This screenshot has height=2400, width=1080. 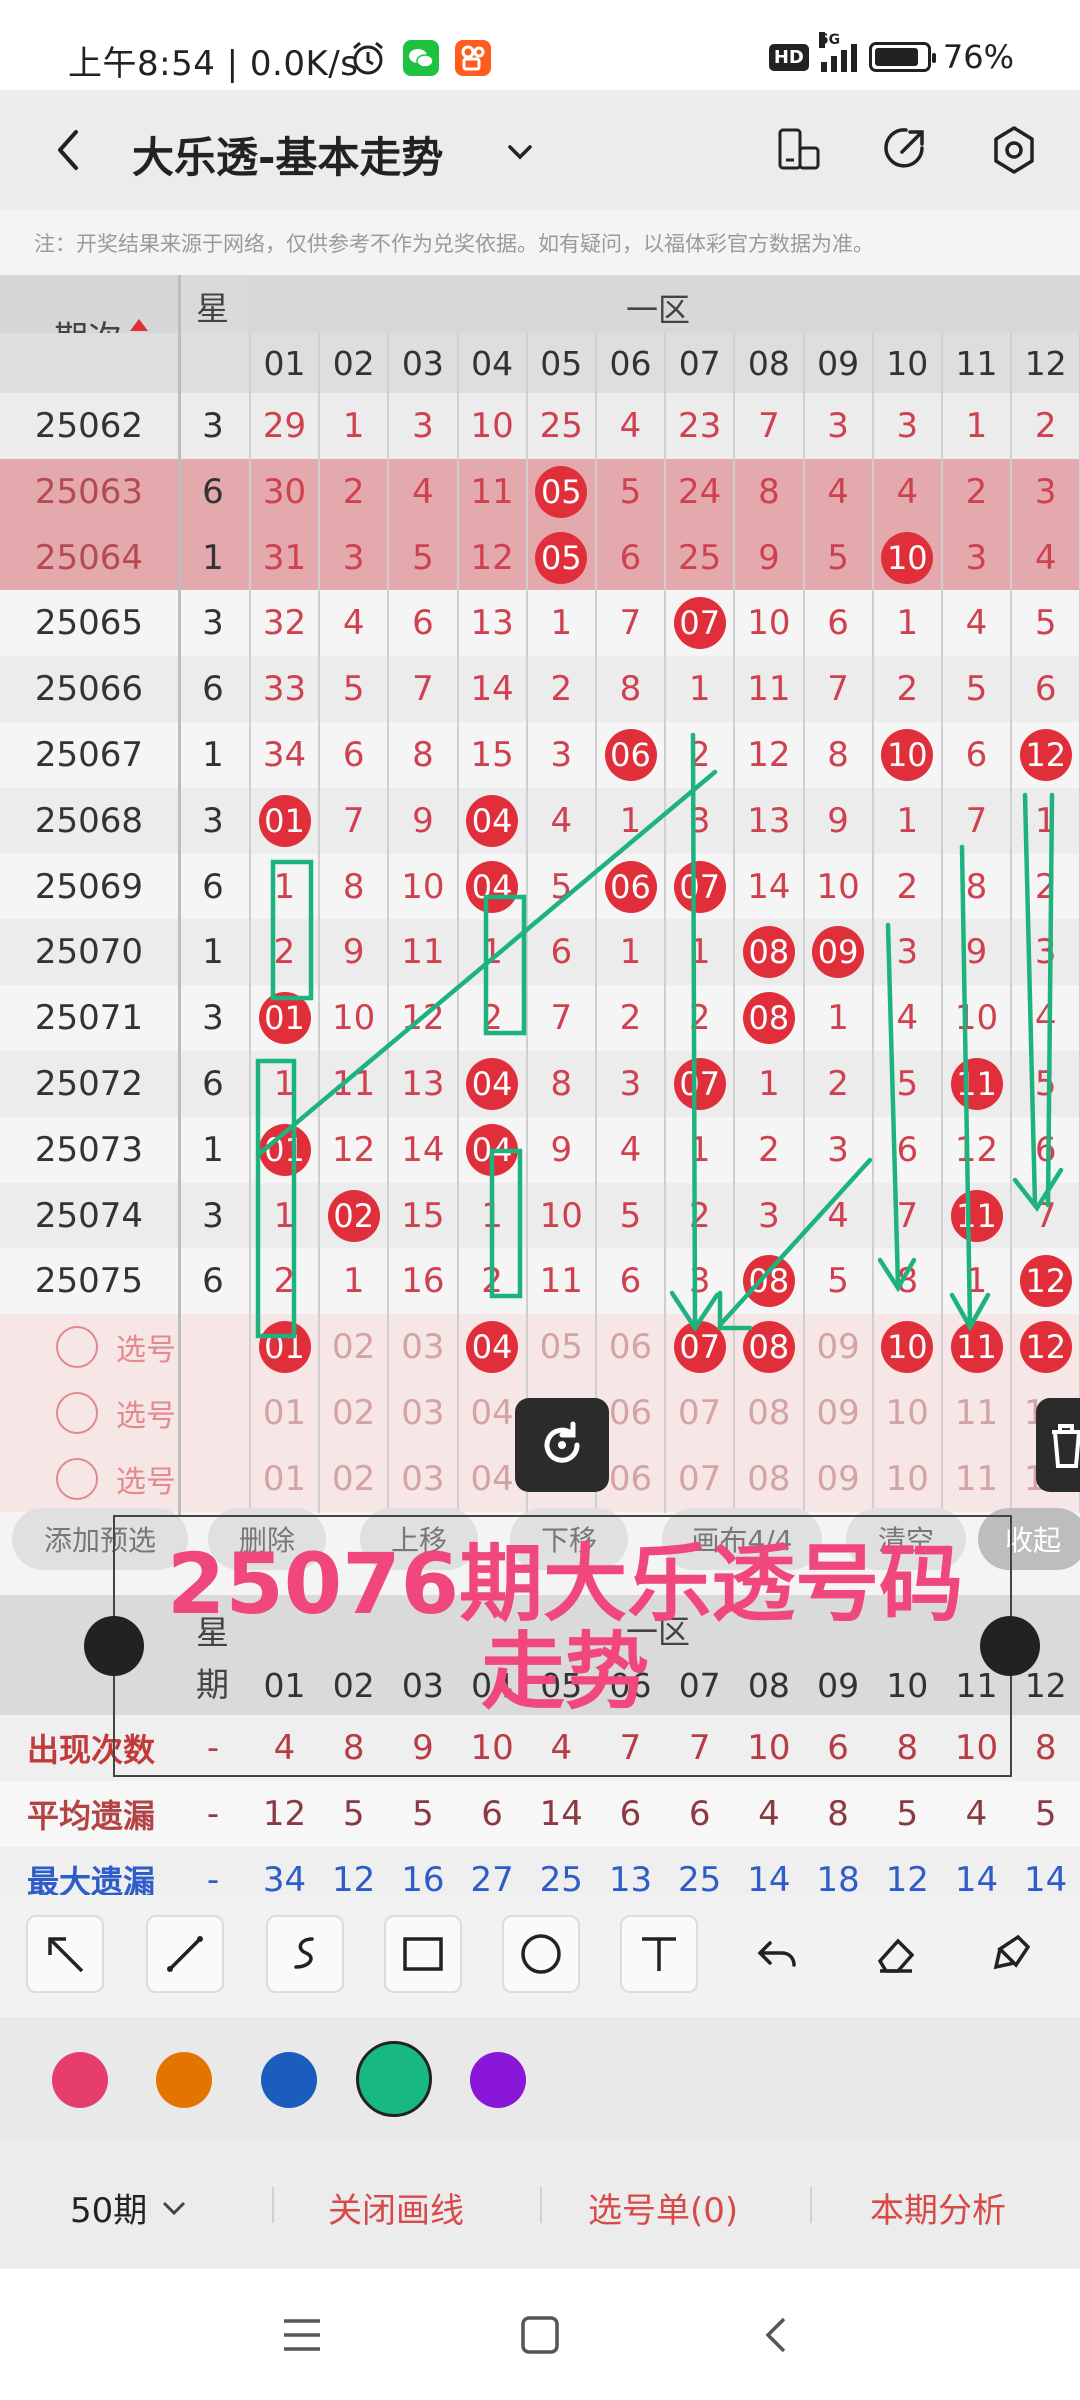 I want to click on pick-row-label: 选号, so click(x=126, y=1479).